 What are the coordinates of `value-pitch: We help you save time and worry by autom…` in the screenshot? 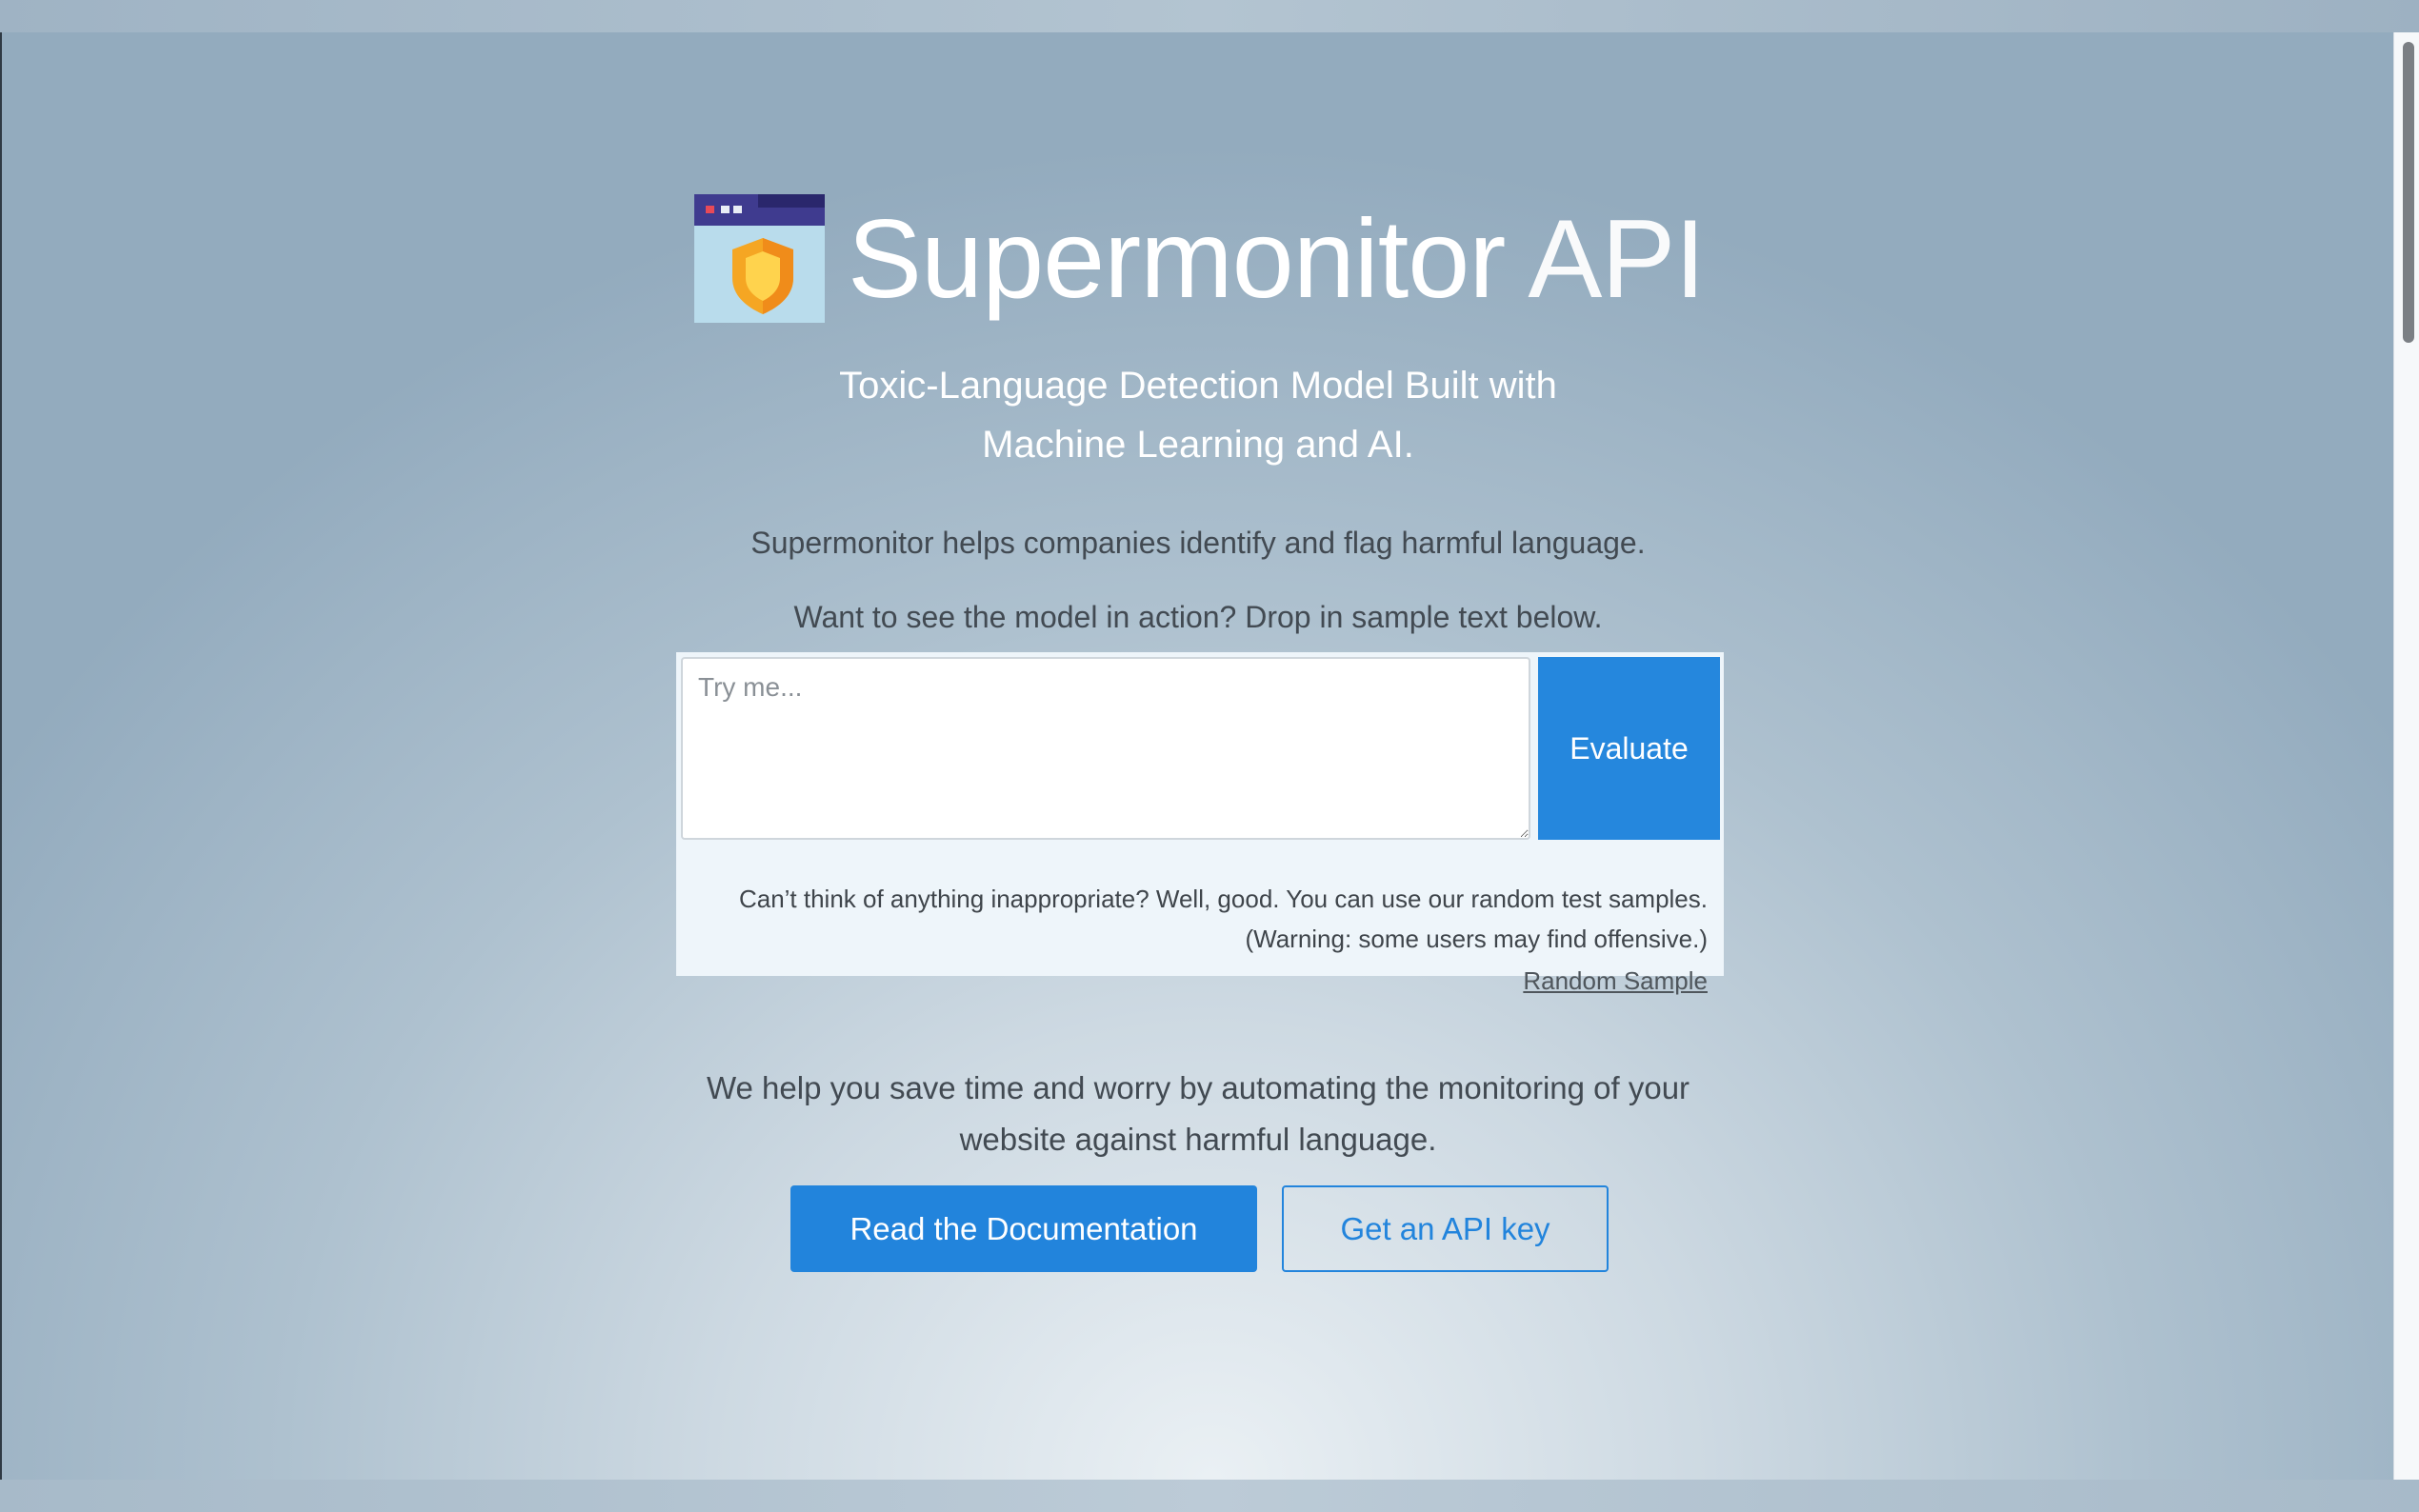 It's located at (1198, 1114).